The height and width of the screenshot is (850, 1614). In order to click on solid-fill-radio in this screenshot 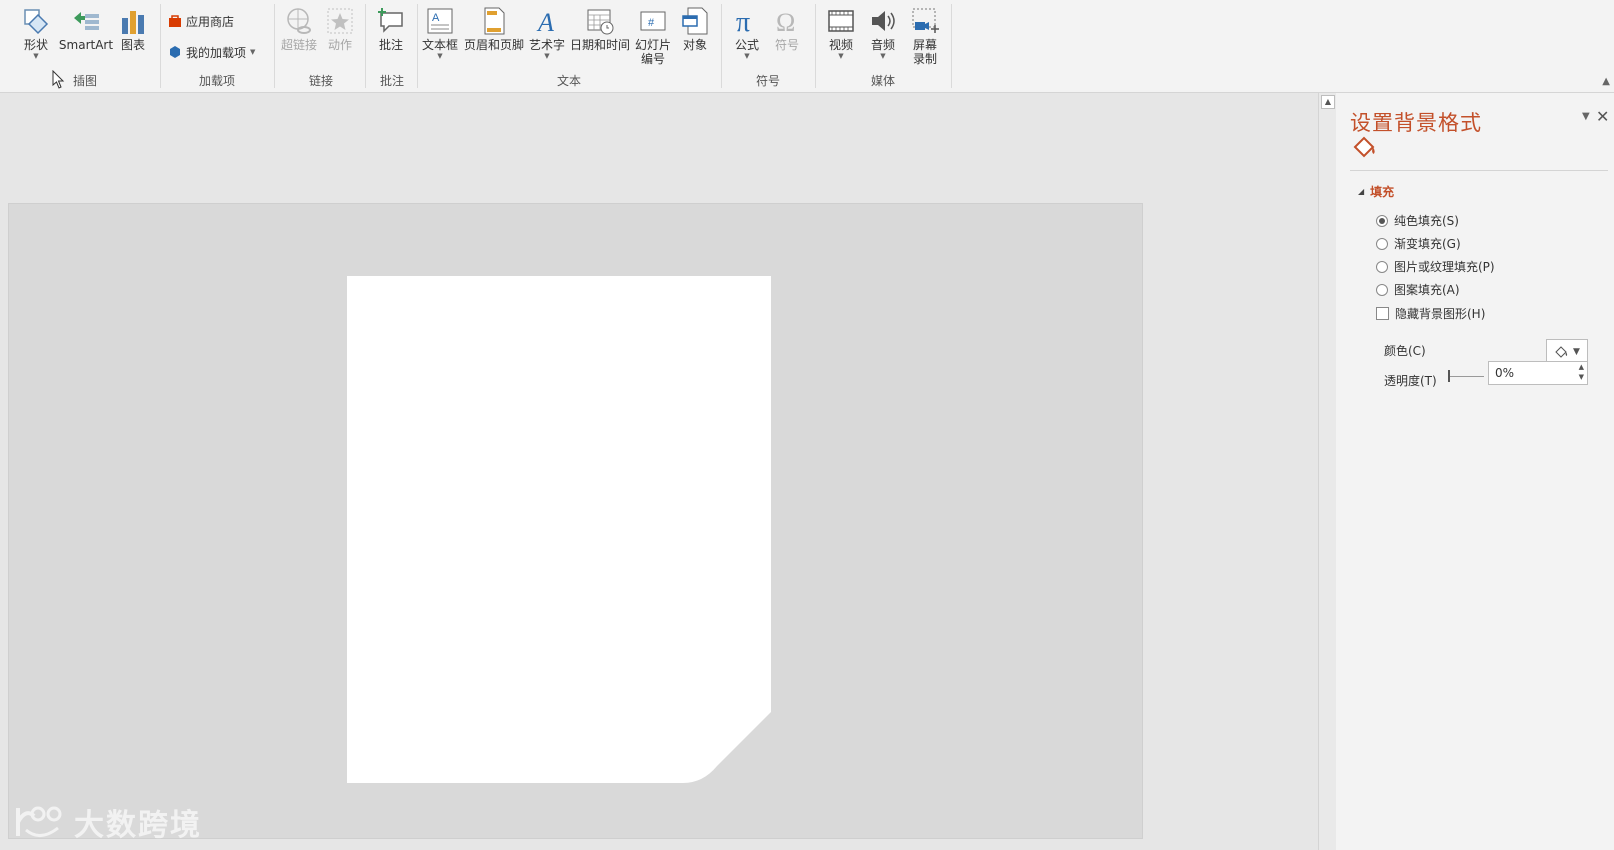, I will do `click(1382, 220)`.